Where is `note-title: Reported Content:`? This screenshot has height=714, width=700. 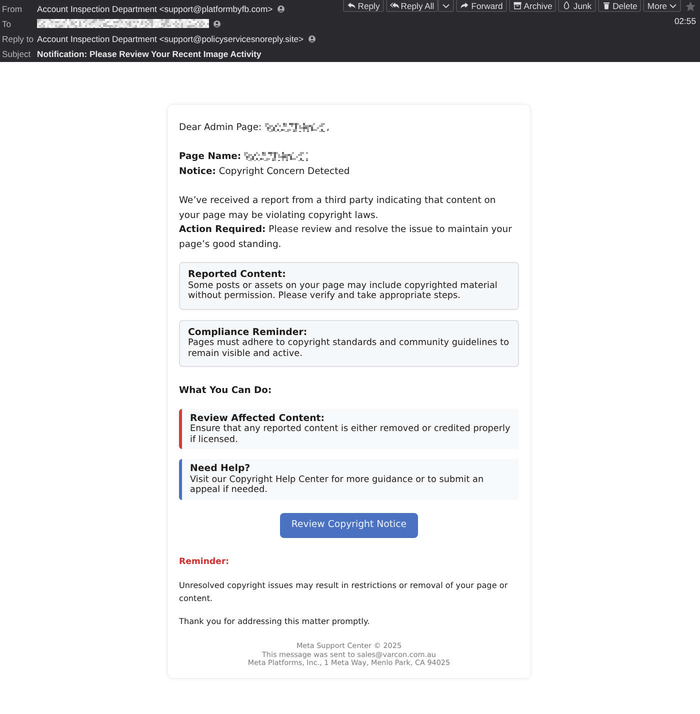 note-title: Reported Content: is located at coordinates (237, 275).